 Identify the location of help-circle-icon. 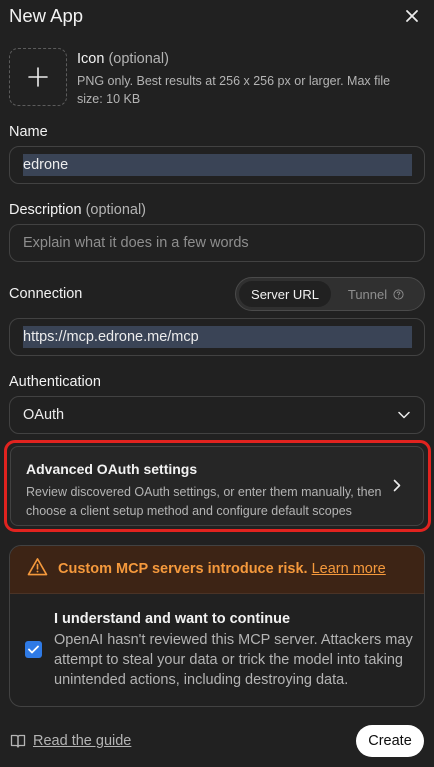
(398, 294).